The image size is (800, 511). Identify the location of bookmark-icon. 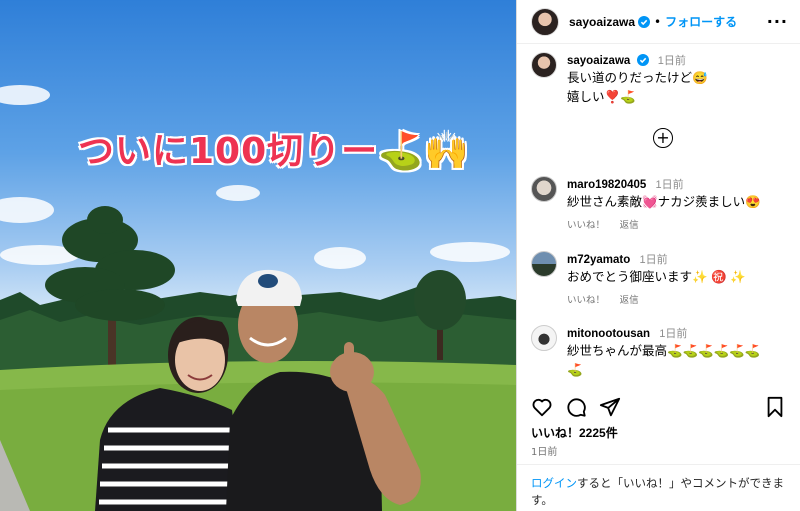
(775, 407).